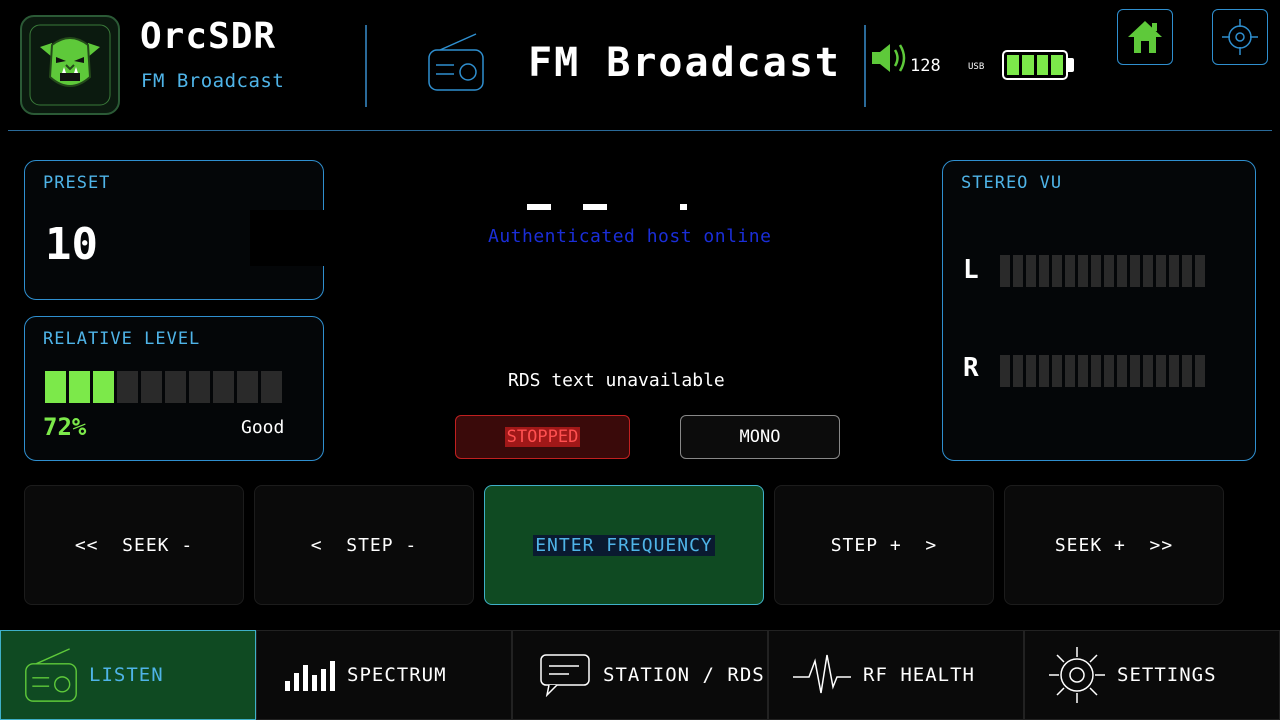  Describe the element at coordinates (976, 67) in the screenshot. I see `usb-label: USB` at that location.